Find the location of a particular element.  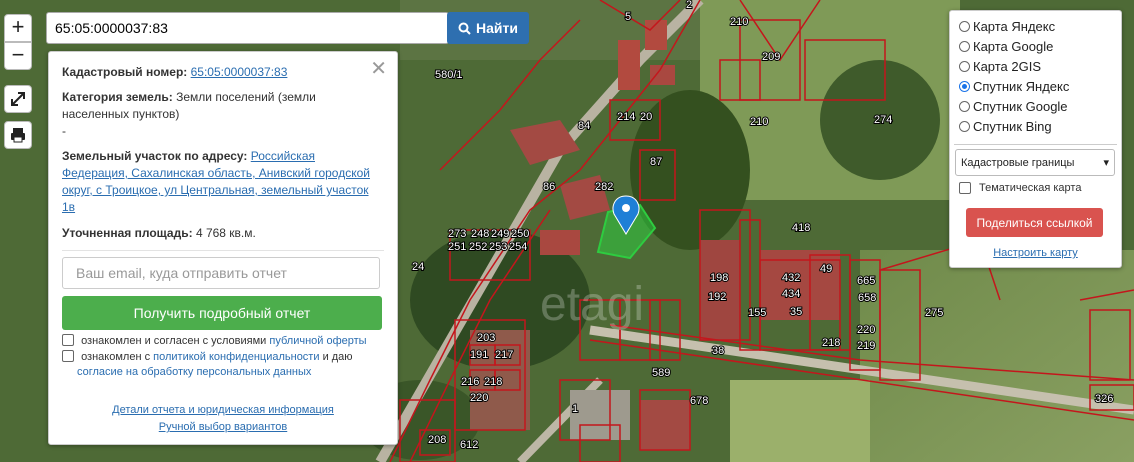

print-button is located at coordinates (18, 135).